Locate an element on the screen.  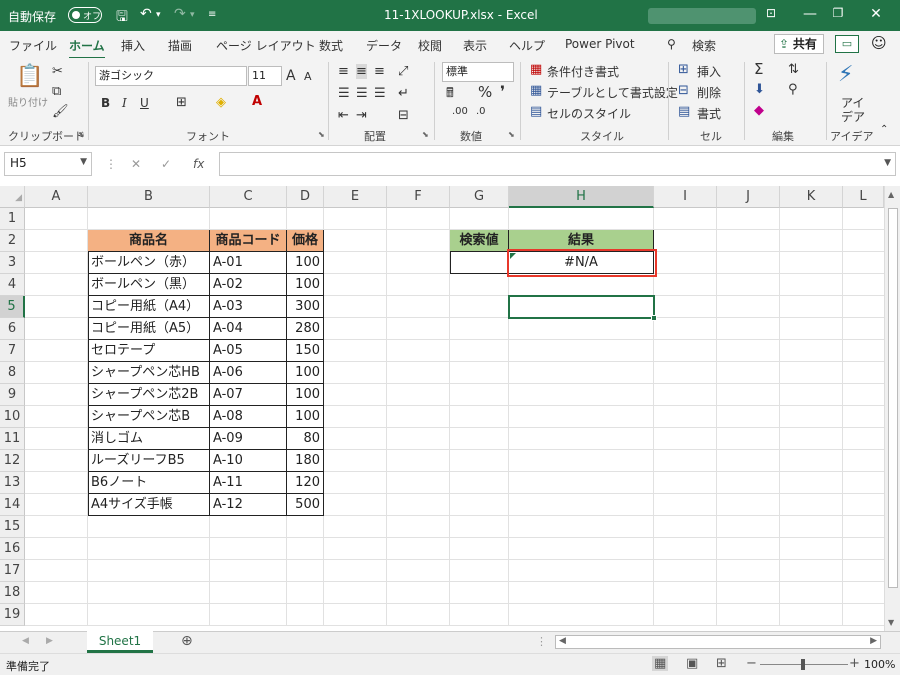
zoom-out-icon: − is located at coordinates (751, 663).